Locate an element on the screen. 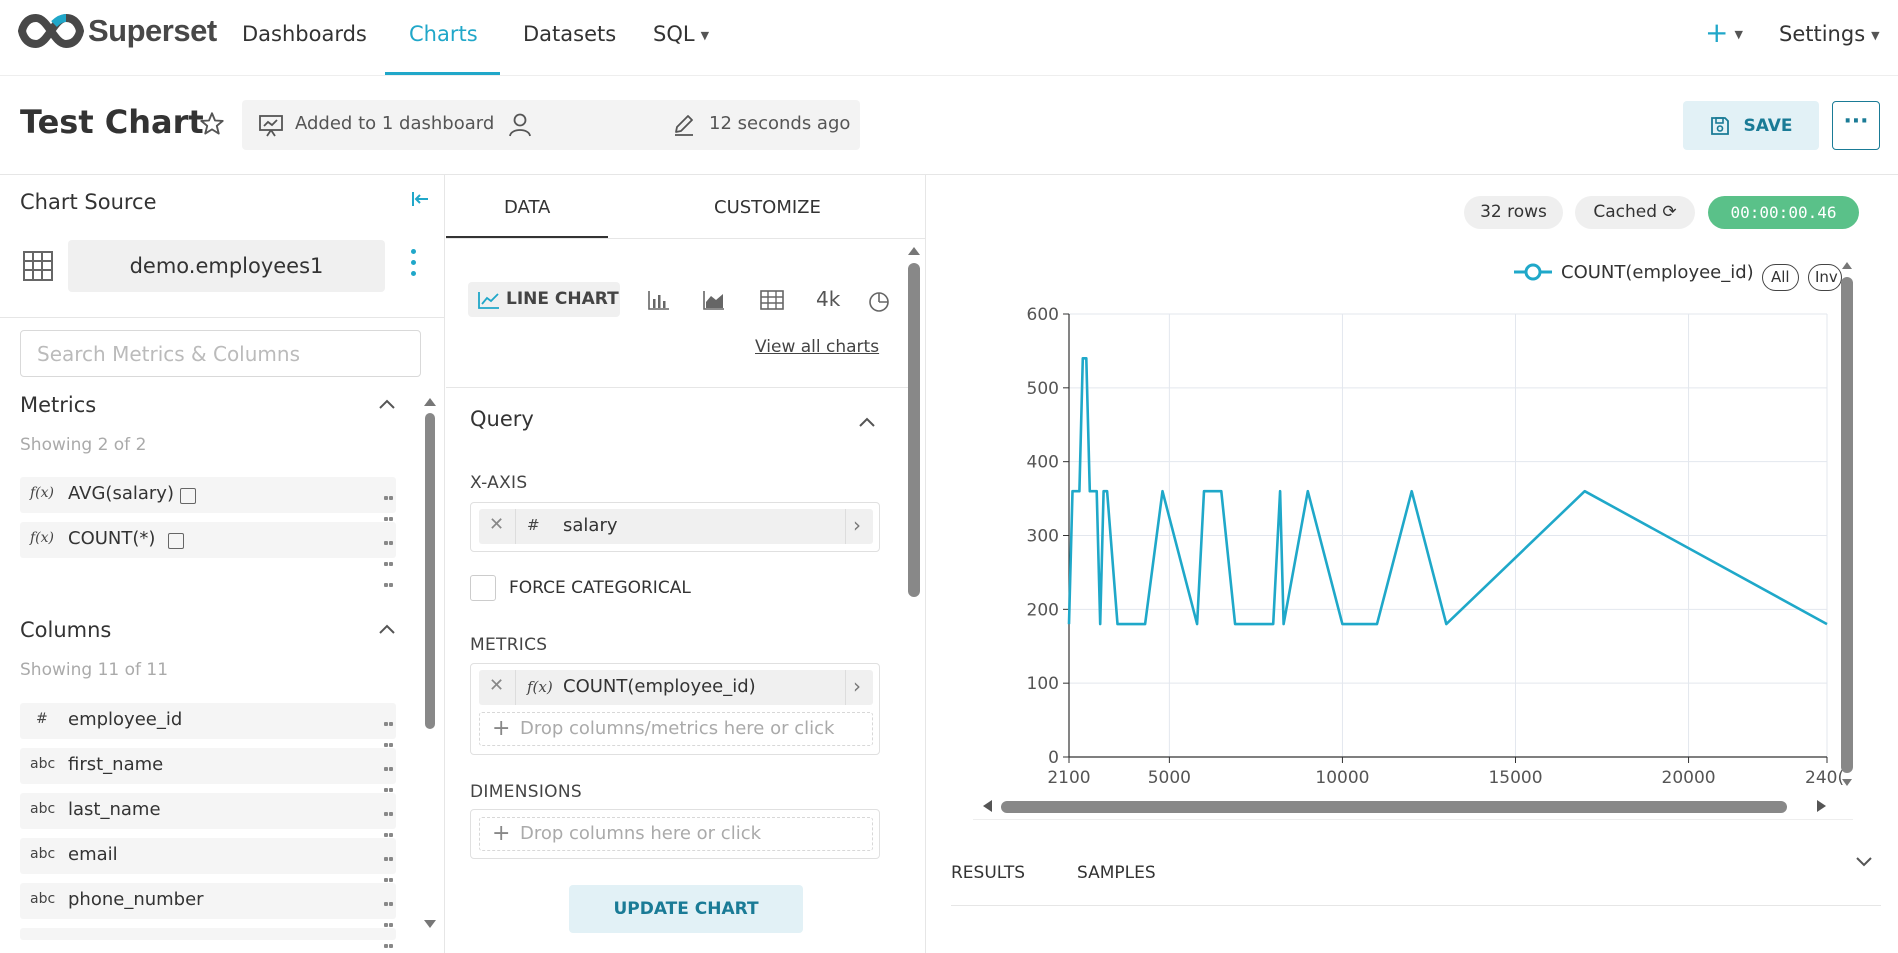 Image resolution: width=1898 pixels, height=953 pixels. star-icon is located at coordinates (212, 124).